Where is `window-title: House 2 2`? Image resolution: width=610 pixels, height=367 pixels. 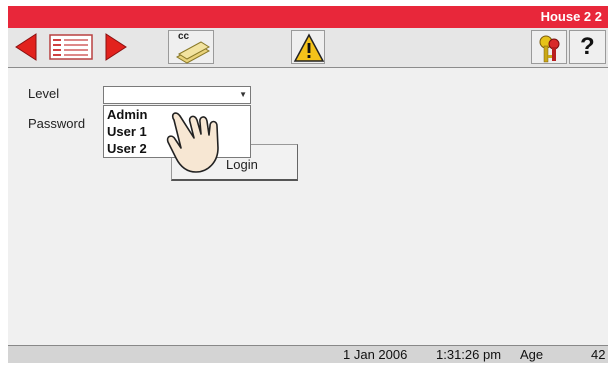
window-title: House 2 2 is located at coordinates (571, 16).